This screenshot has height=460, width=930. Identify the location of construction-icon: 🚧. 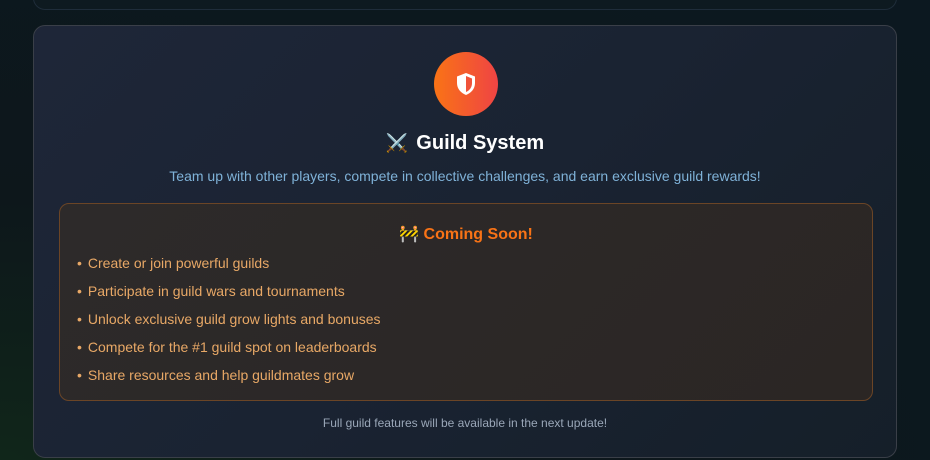
(409, 234).